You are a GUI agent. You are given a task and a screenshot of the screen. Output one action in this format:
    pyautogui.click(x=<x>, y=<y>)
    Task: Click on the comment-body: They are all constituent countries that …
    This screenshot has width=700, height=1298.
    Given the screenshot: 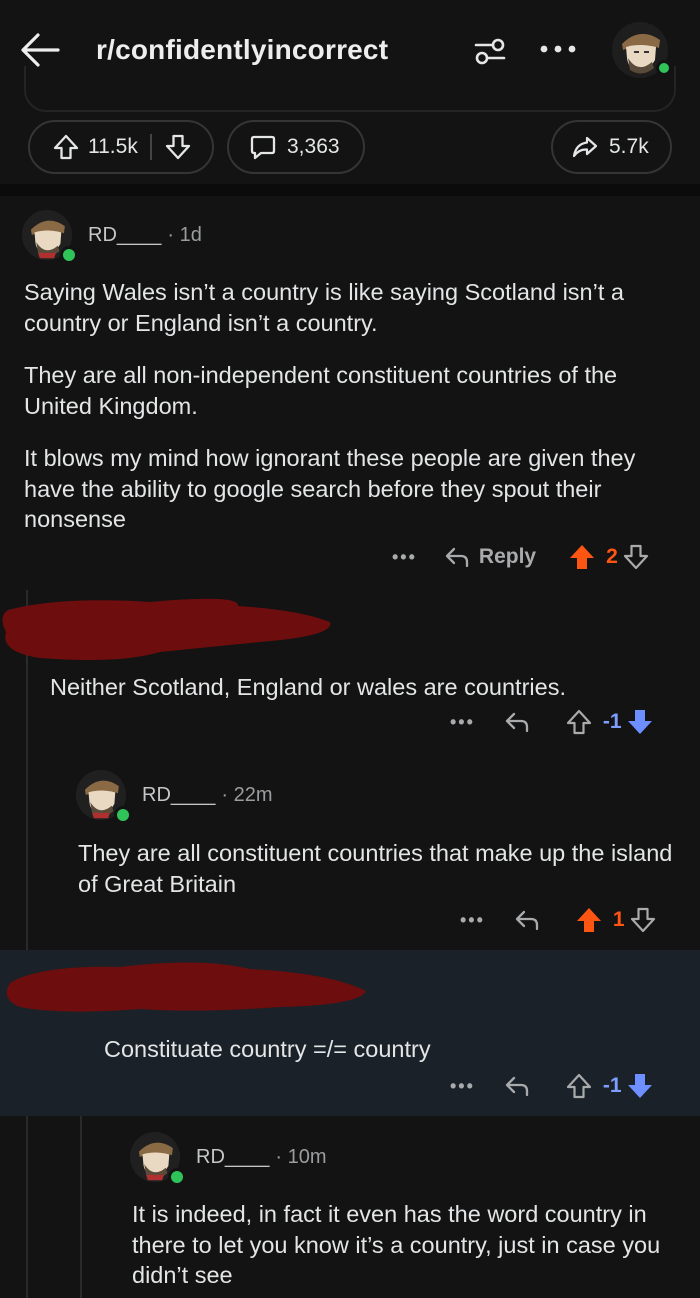 What is the action you would take?
    pyautogui.click(x=375, y=868)
    